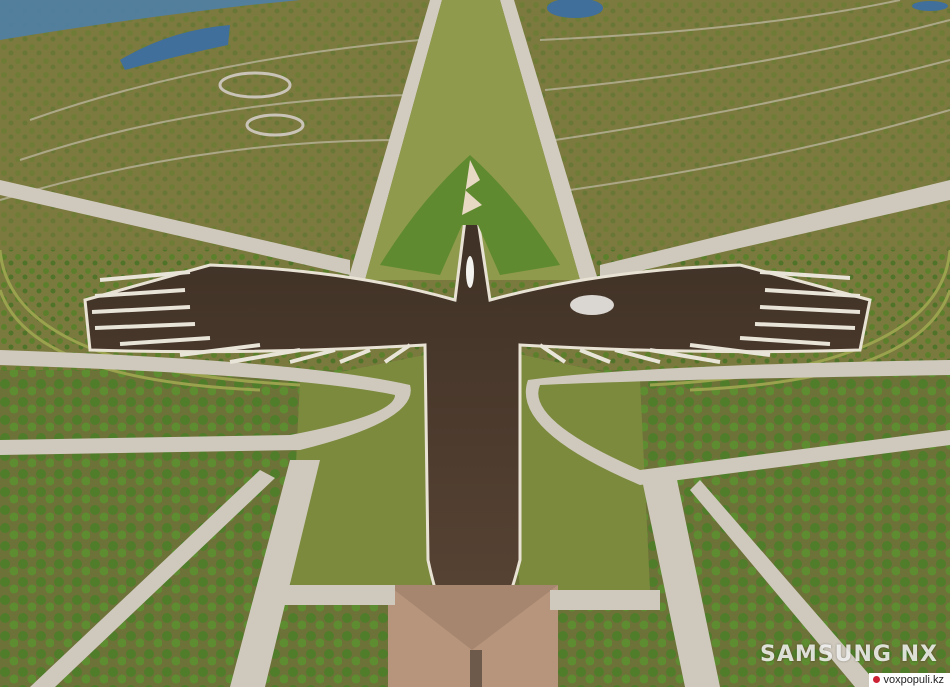  Describe the element at coordinates (476, 668) in the screenshot. I see `tail-walkway` at that location.